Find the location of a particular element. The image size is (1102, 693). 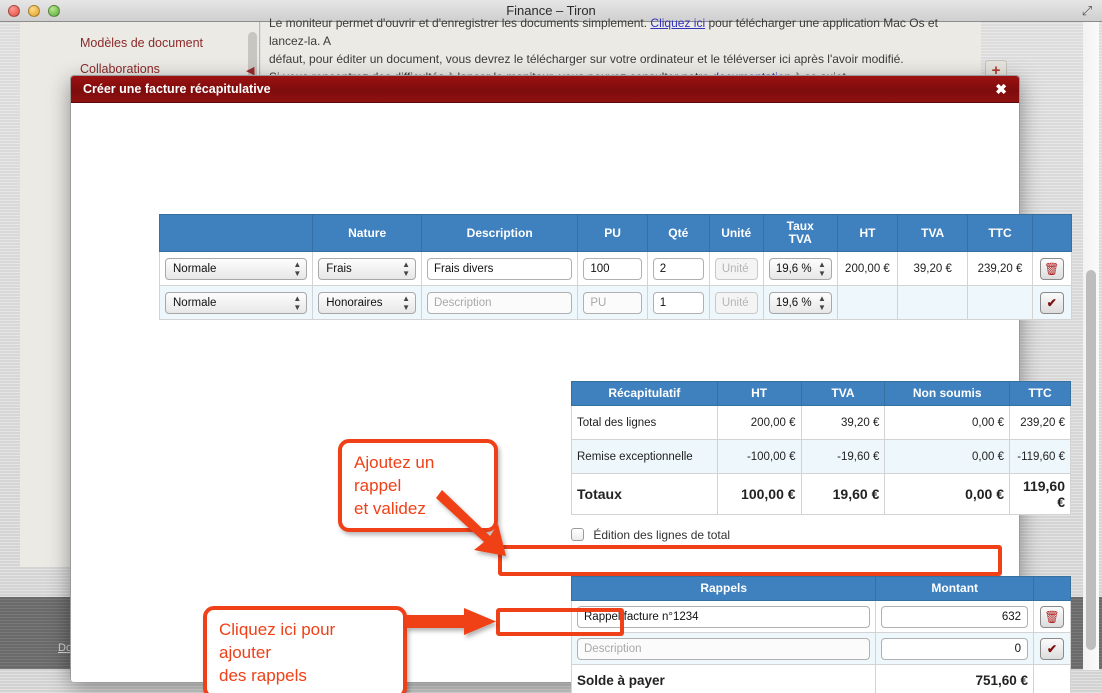

solde-action-cell is located at coordinates (1052, 678).